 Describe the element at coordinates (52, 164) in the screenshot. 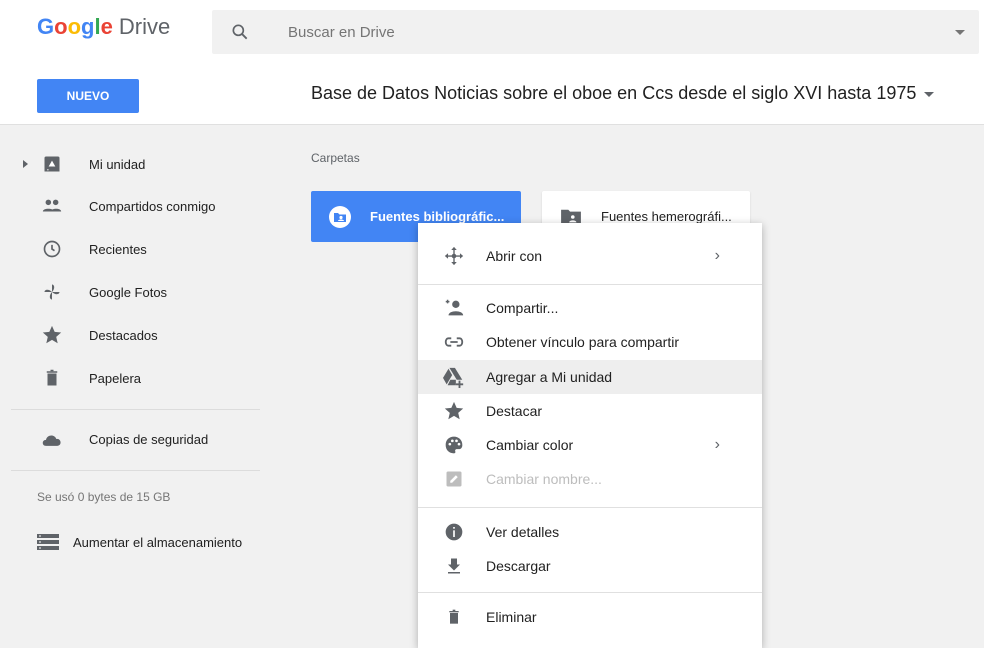

I see `drive-icon` at that location.